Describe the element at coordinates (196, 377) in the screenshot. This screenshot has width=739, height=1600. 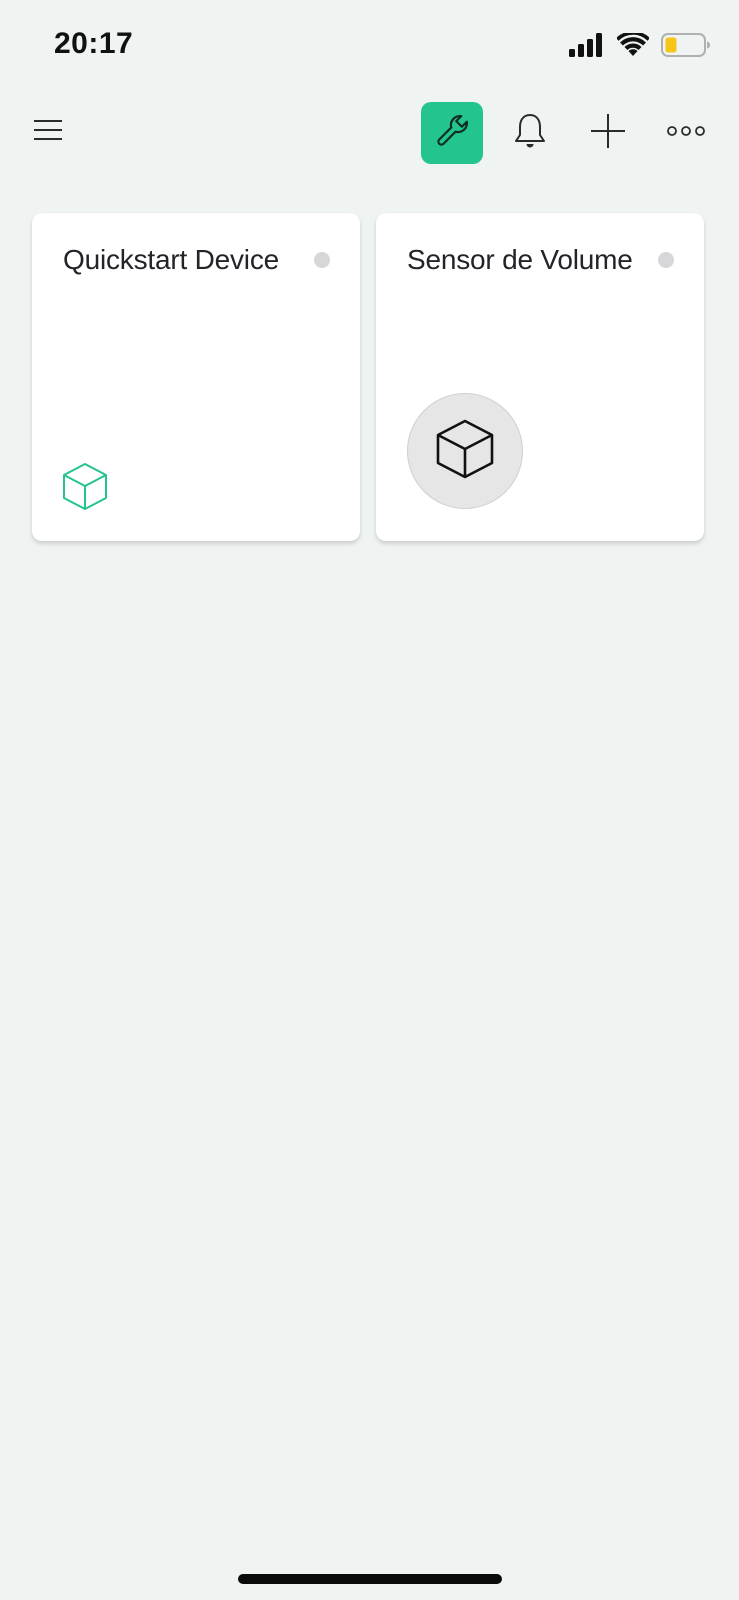
I see `device-card-quickstart: Quickstart Device` at that location.